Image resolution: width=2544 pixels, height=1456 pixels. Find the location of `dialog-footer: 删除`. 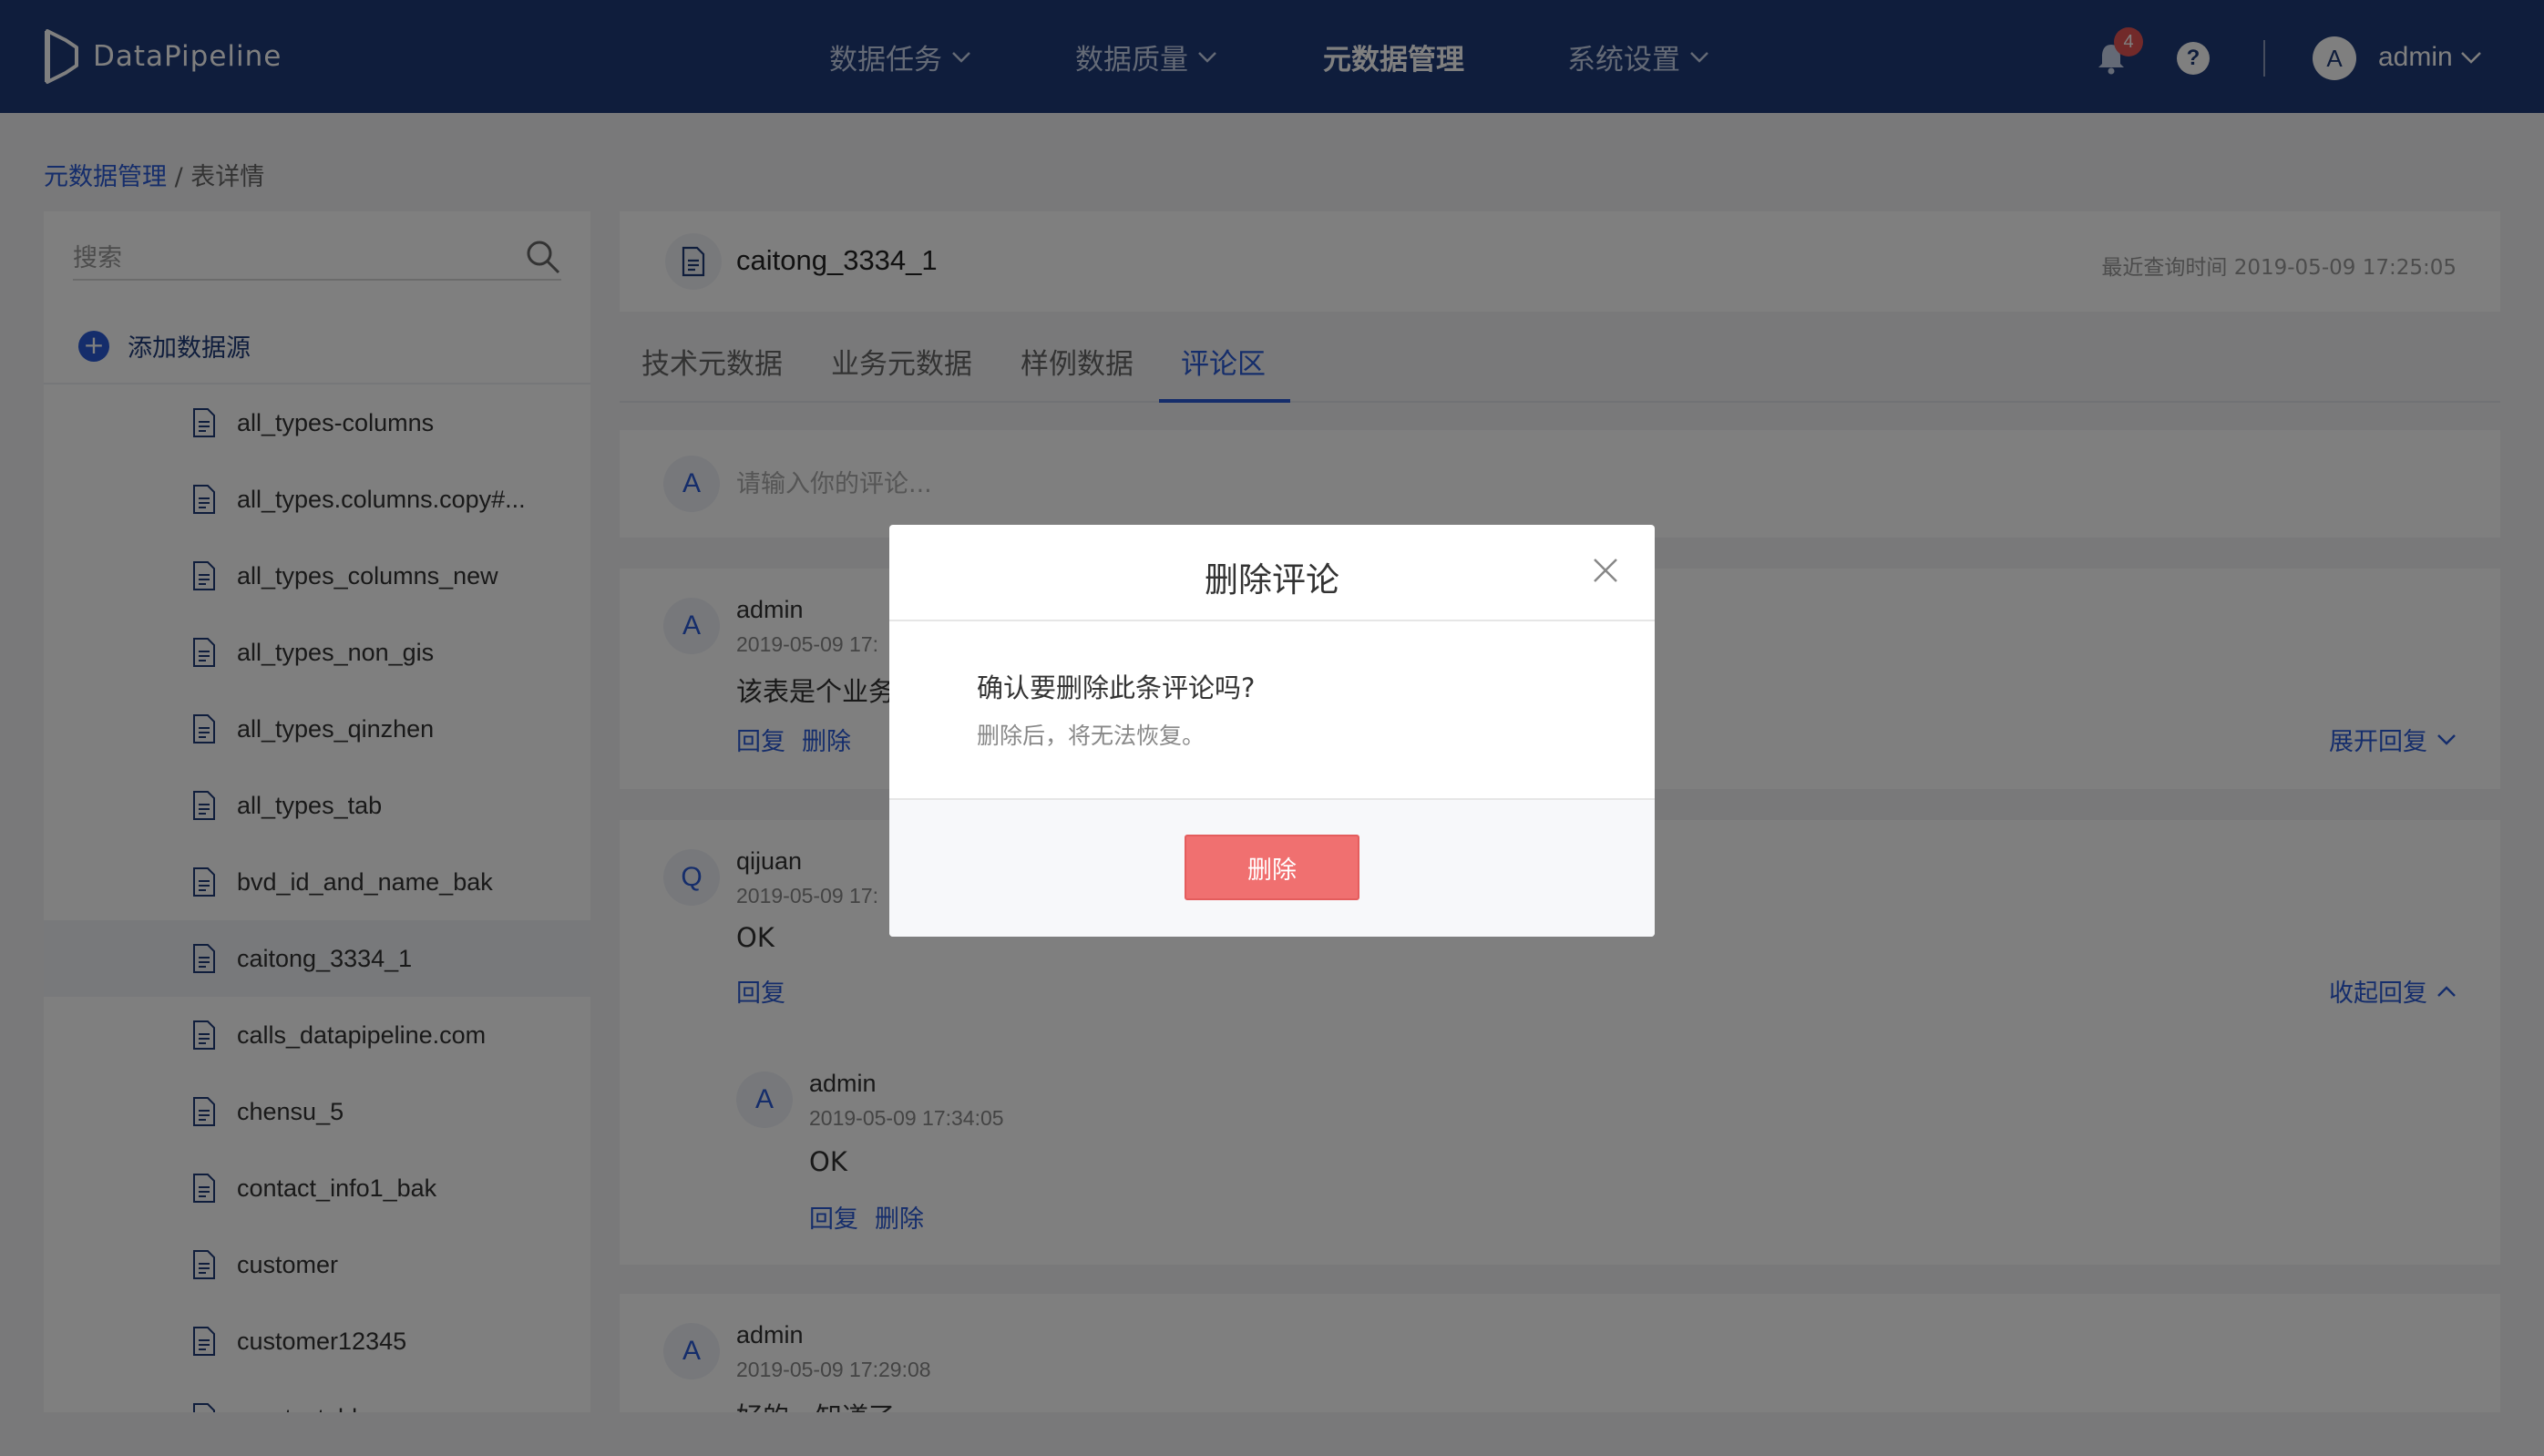

dialog-footer: 删除 is located at coordinates (1272, 867).